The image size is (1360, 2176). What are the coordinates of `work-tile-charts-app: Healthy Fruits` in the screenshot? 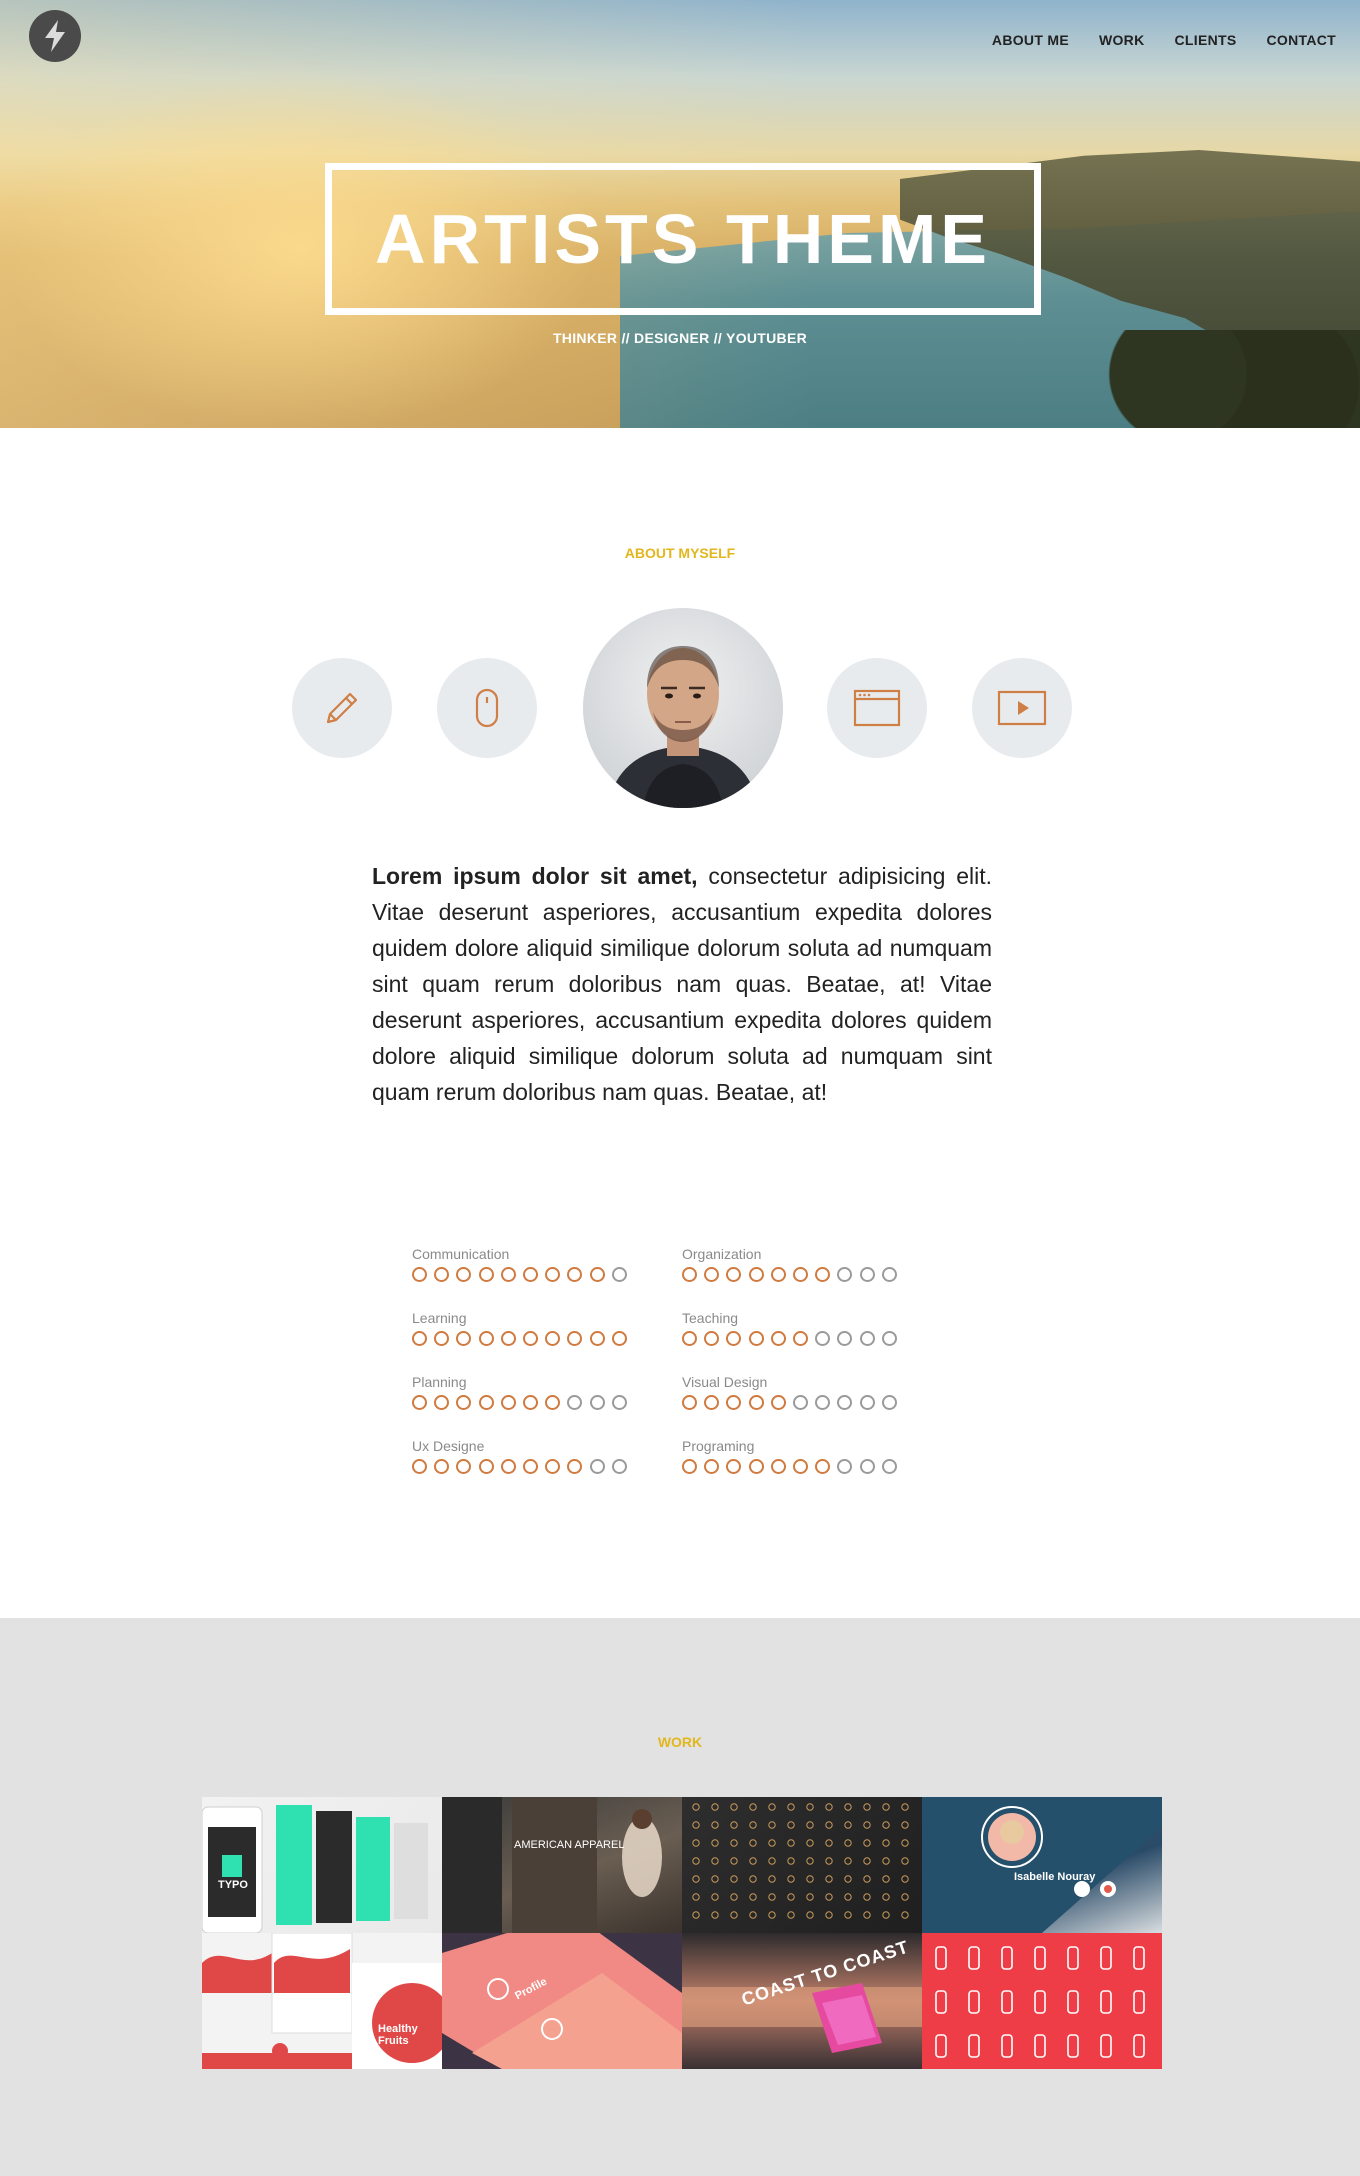 It's located at (322, 2001).